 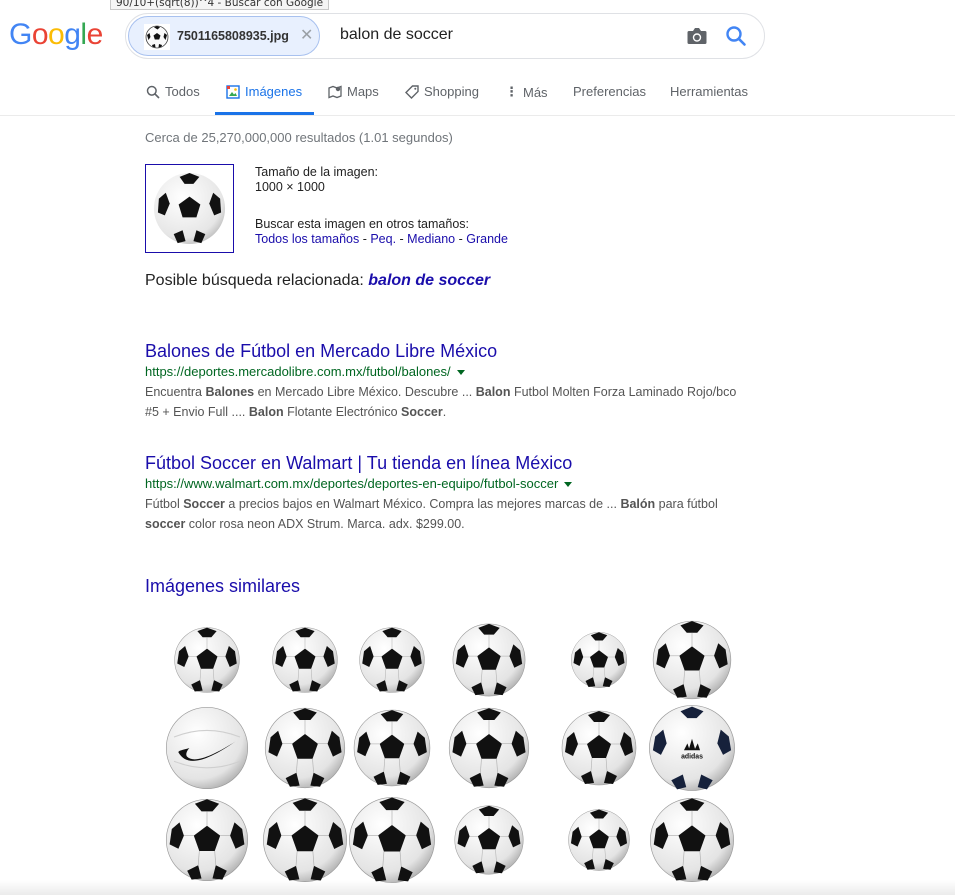 I want to click on tab-shopping: Shopping, so click(x=442, y=91).